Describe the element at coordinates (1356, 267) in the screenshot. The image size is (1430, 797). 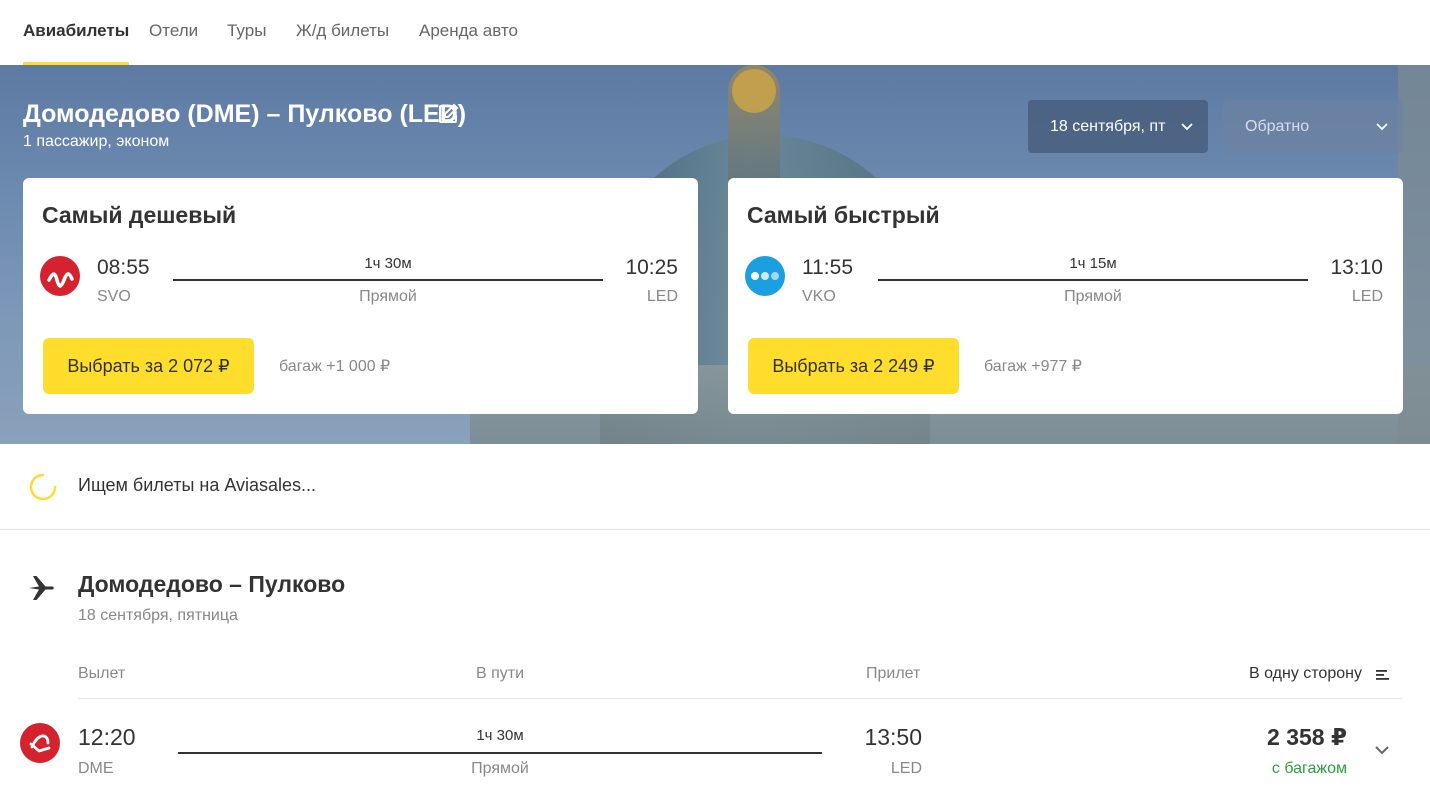
I see `arrival-time: 13:10` at that location.